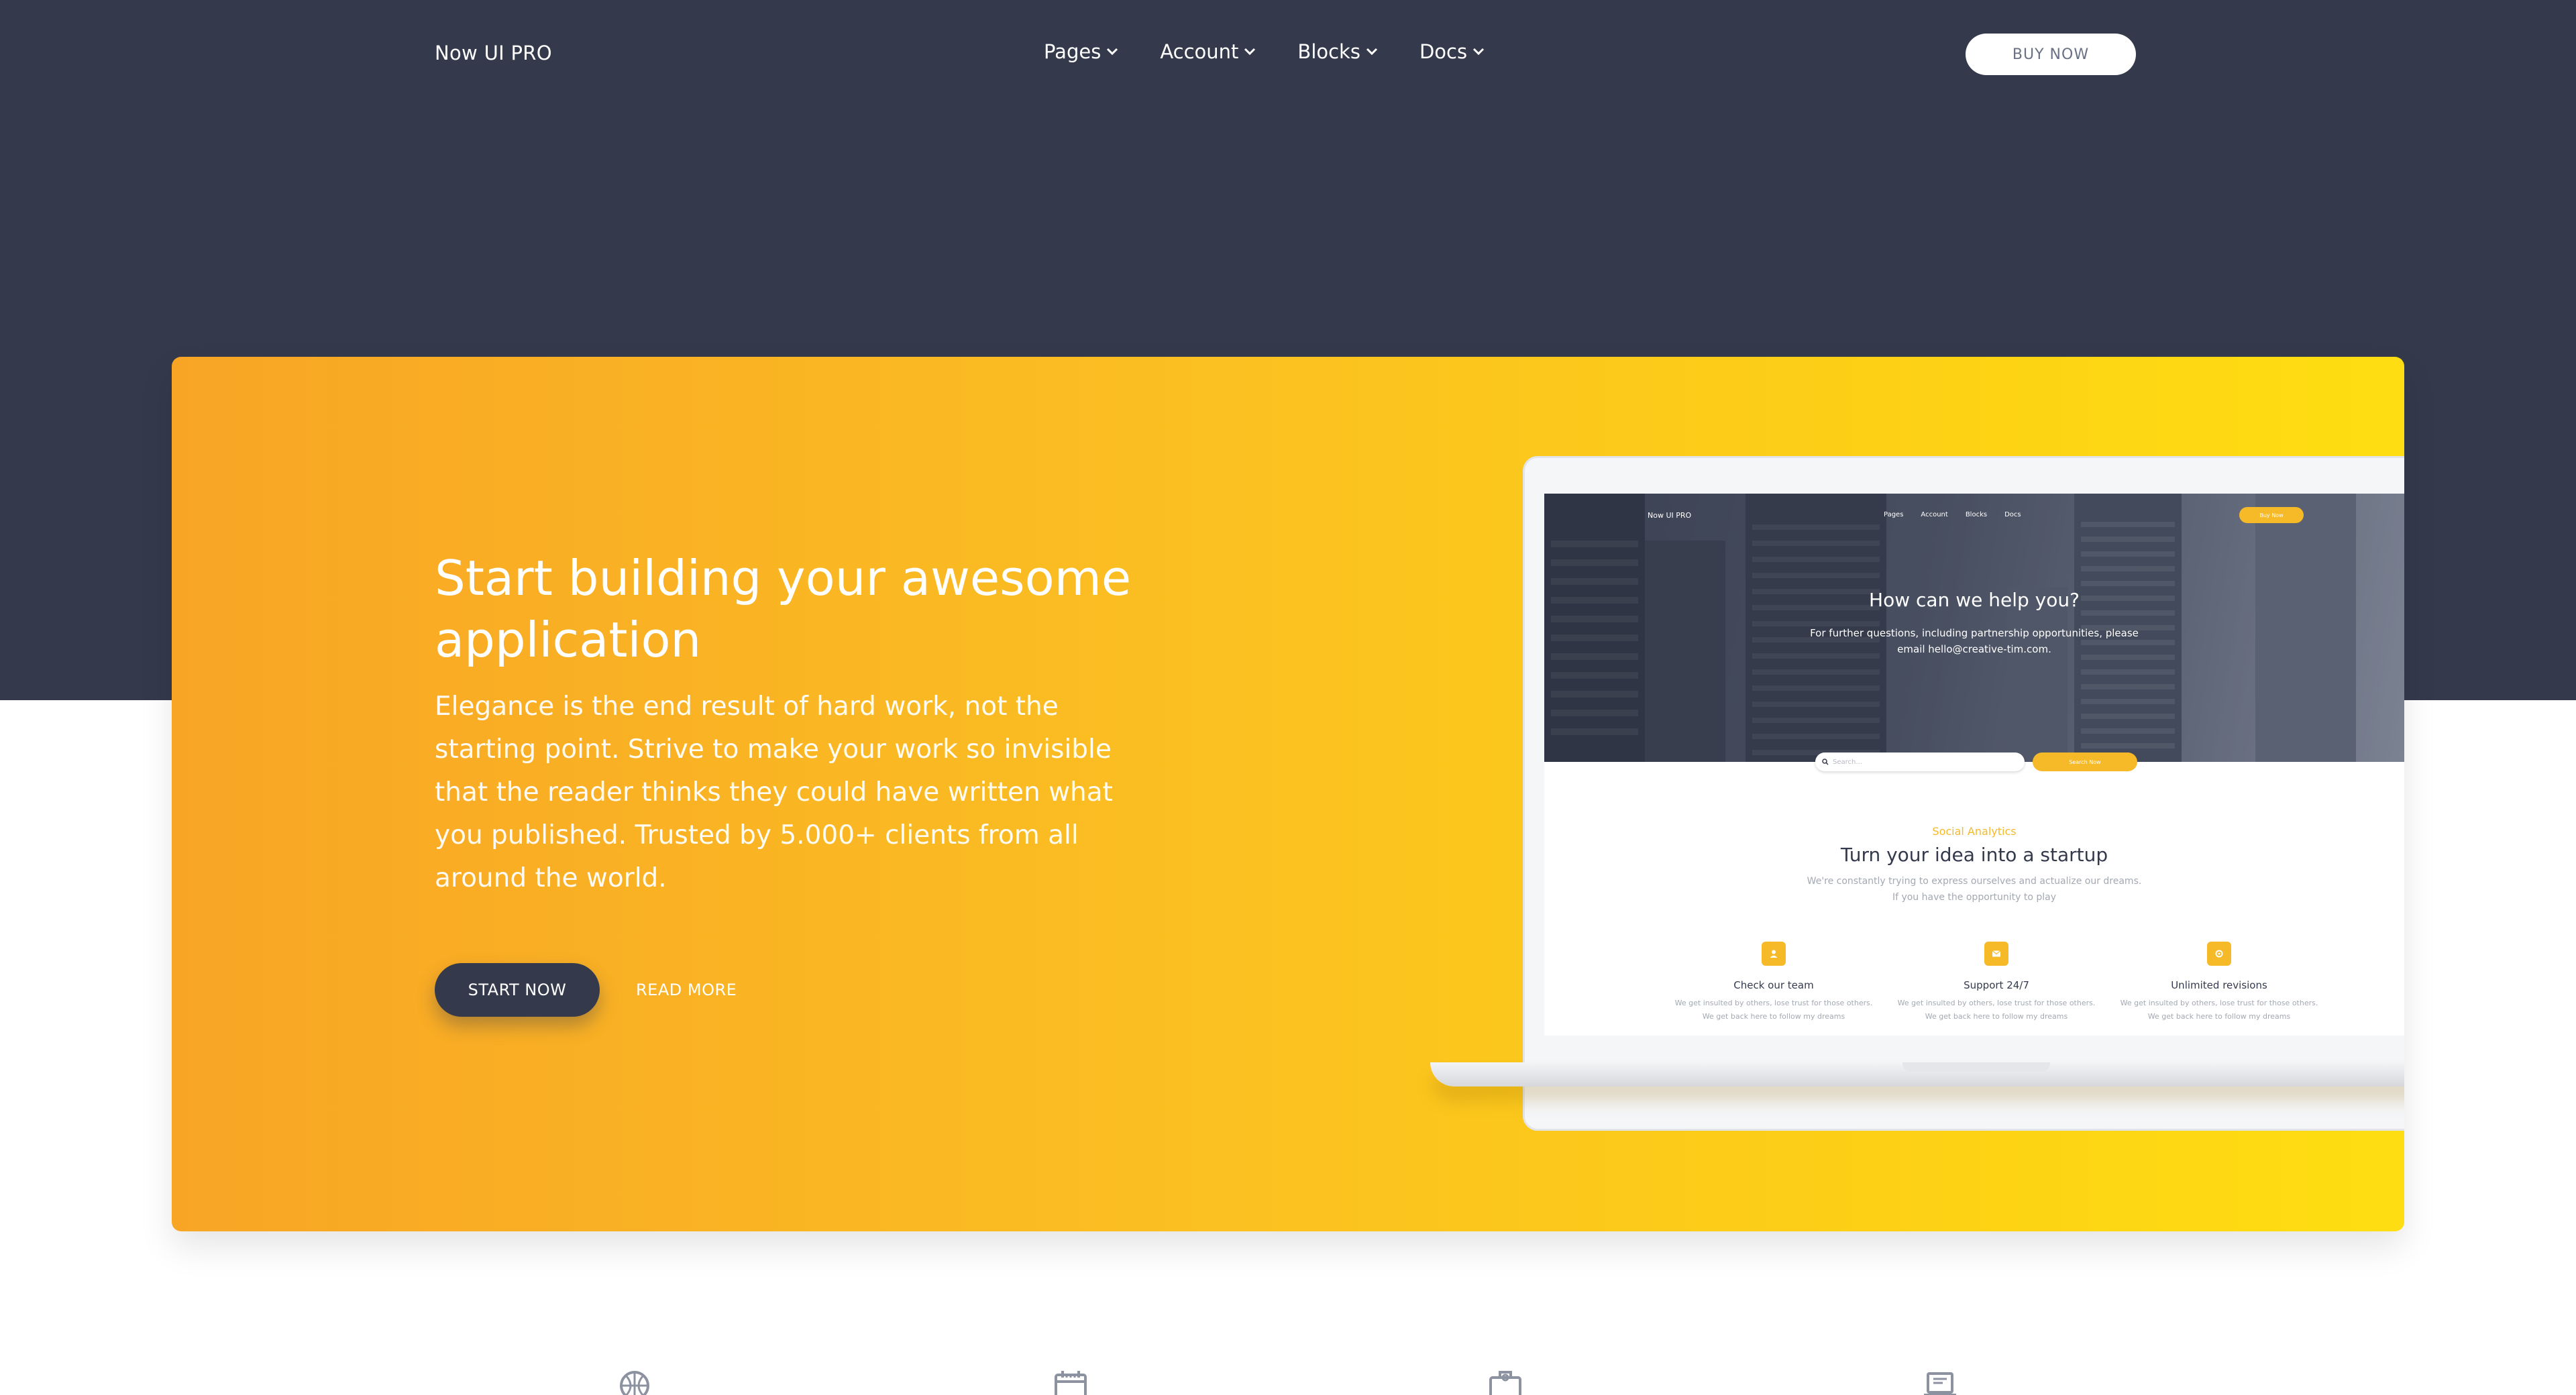  I want to click on nav-account: Account, so click(1208, 51).